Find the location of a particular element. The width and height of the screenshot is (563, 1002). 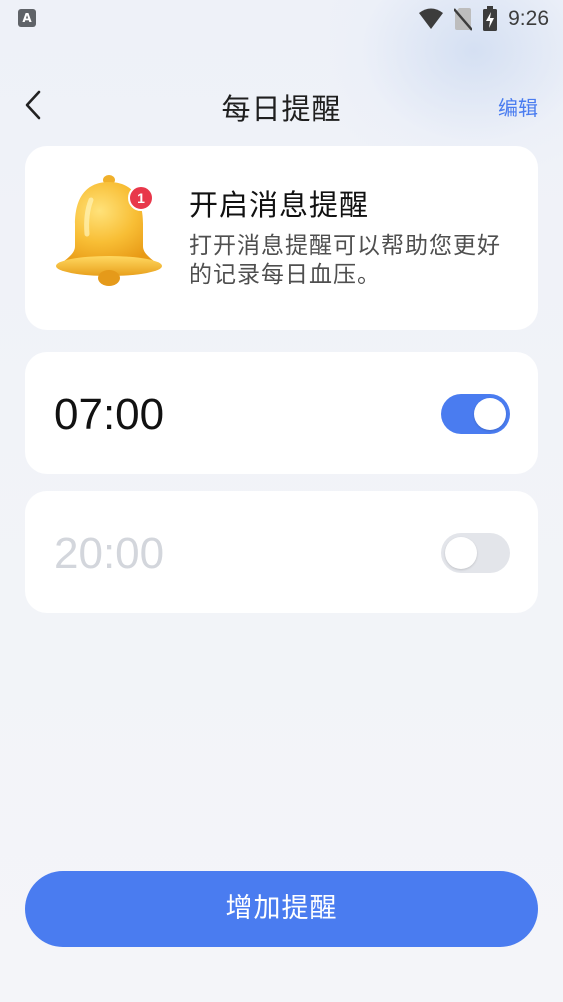

status-bar: A 9:26 is located at coordinates (281, 20).